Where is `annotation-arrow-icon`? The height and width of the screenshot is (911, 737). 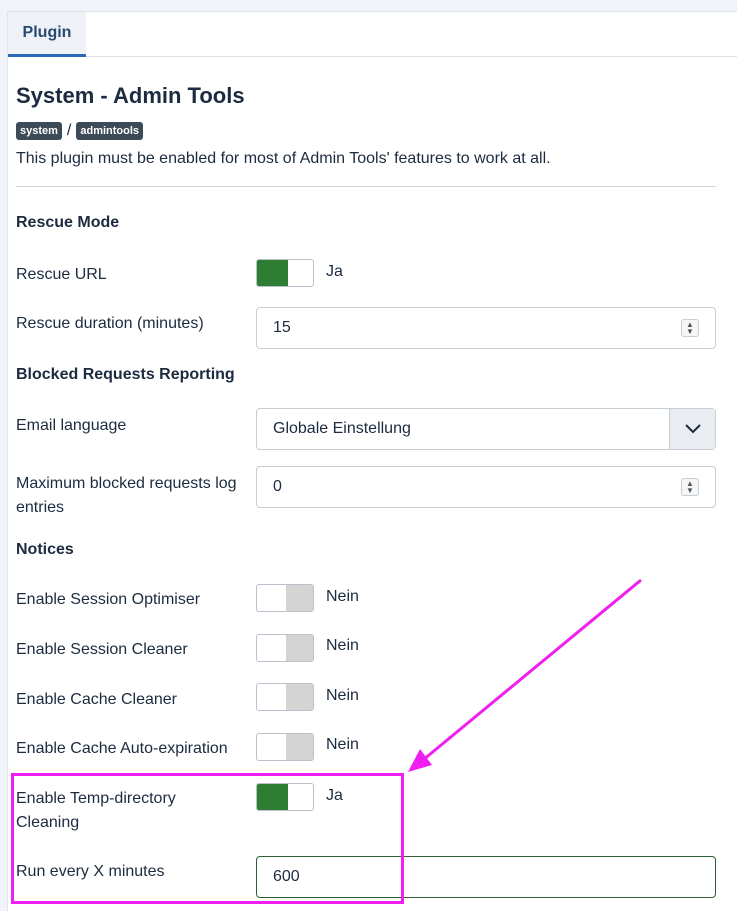
annotation-arrow-icon is located at coordinates (525, 675).